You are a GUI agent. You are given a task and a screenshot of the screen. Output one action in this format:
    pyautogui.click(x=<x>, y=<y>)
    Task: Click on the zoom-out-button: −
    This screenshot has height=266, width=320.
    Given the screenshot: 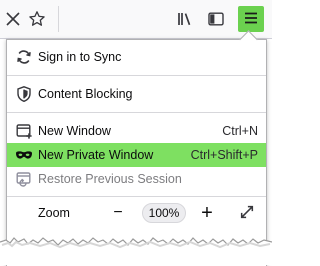 What is the action you would take?
    pyautogui.click(x=118, y=213)
    